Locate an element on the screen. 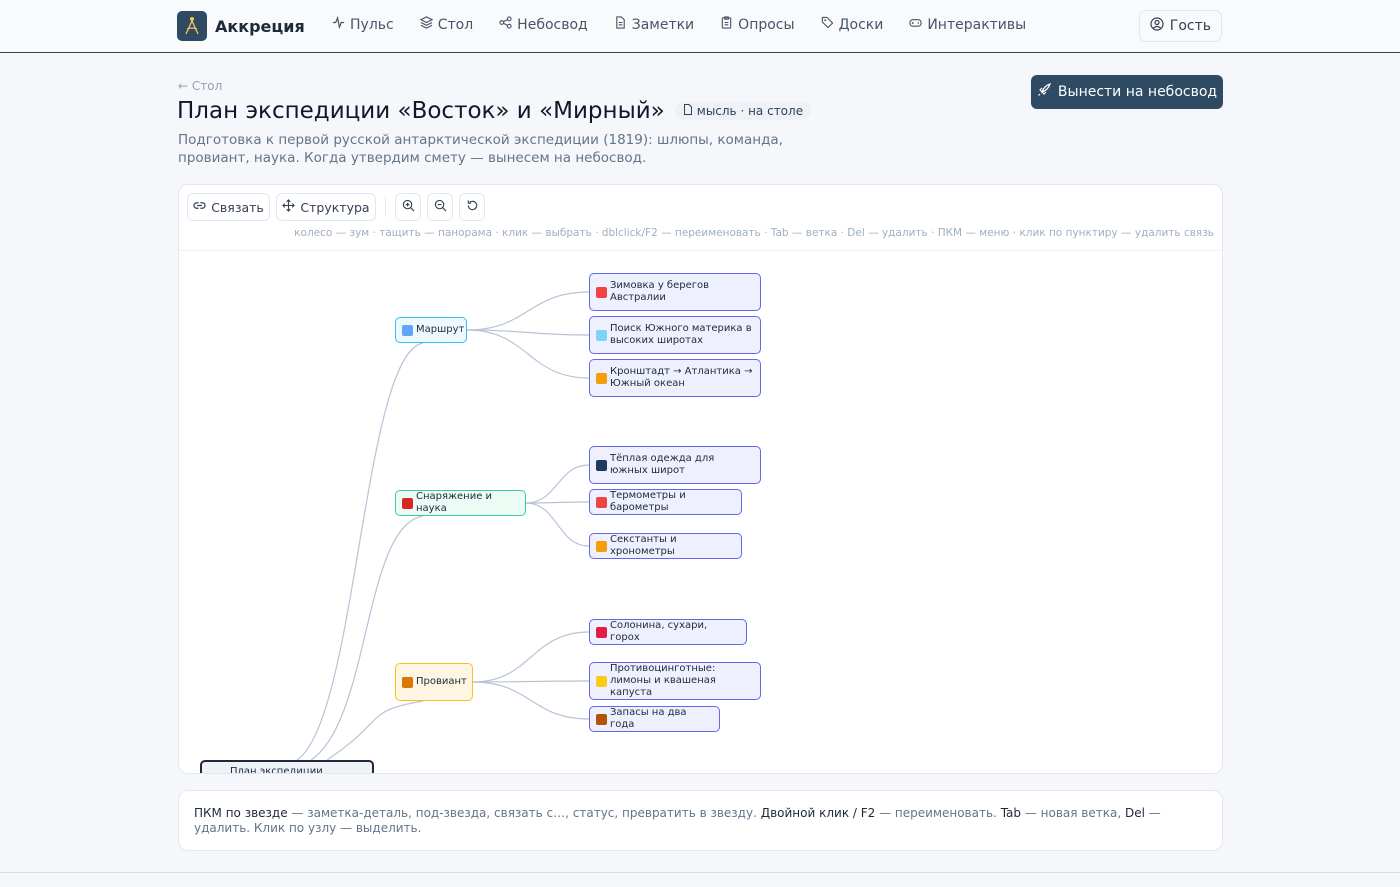 The width and height of the screenshot is (1400, 887). pulse-icon is located at coordinates (338, 24).